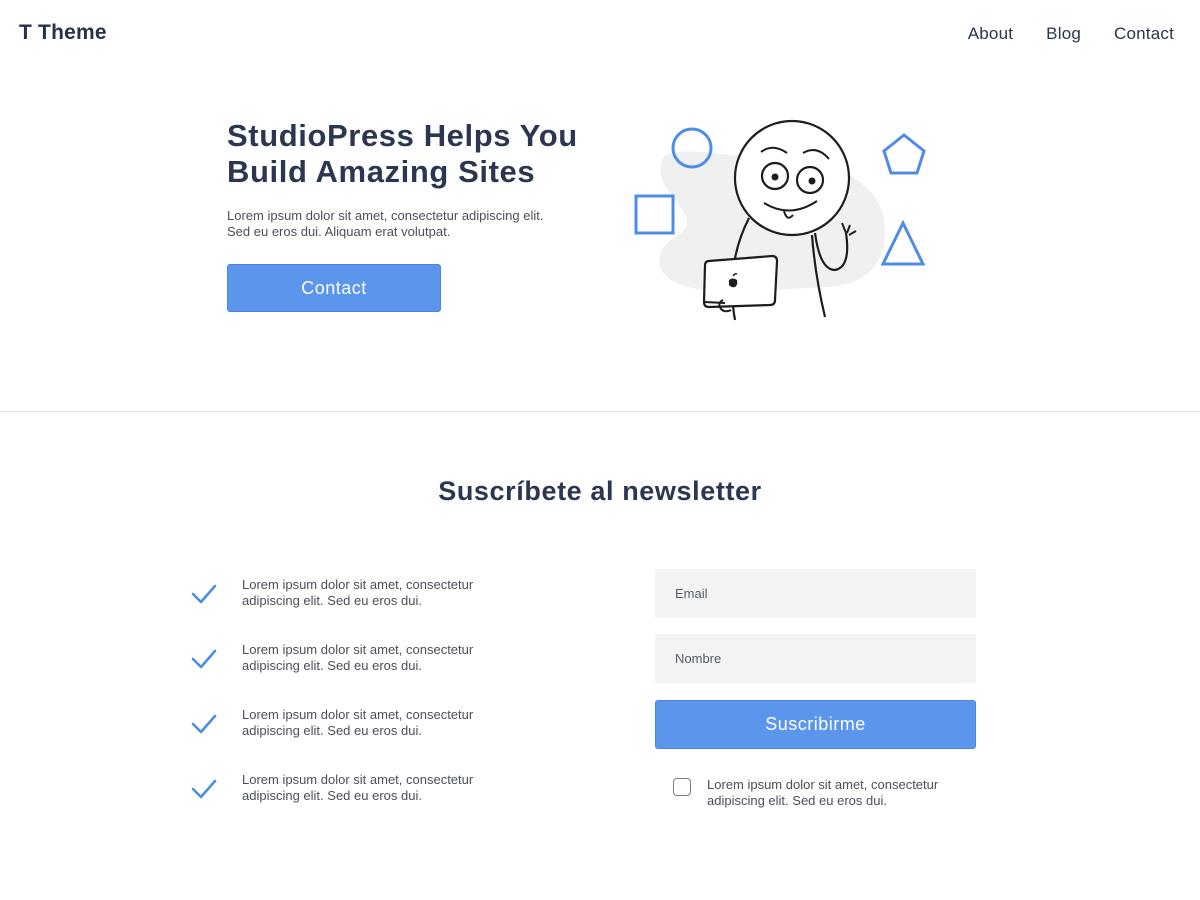 The height and width of the screenshot is (900, 1200). What do you see at coordinates (904, 154) in the screenshot?
I see `pentagon-icon` at bounding box center [904, 154].